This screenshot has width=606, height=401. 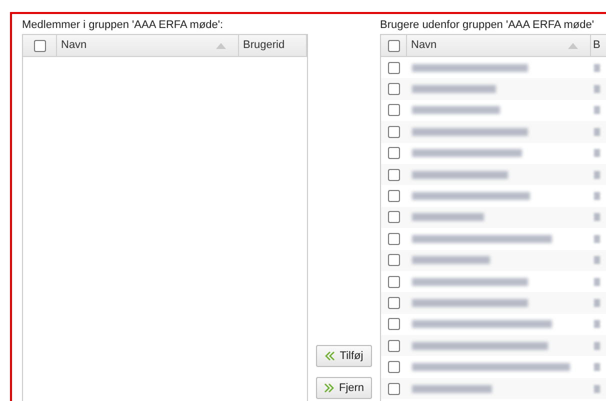 What do you see at coordinates (598, 45) in the screenshot?
I see `column-header: B` at bounding box center [598, 45].